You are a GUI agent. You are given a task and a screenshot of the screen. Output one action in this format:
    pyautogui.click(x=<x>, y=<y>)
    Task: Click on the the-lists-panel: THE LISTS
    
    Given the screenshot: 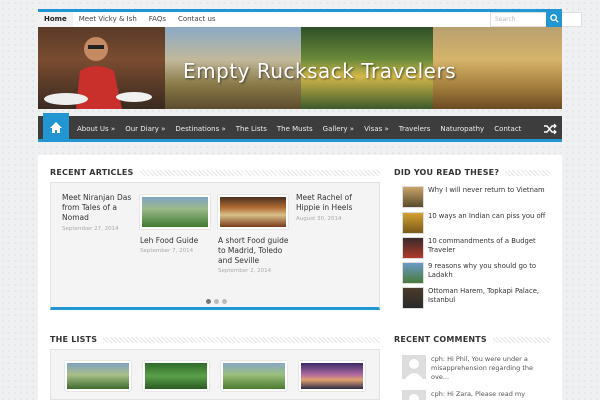 What is the action you would take?
    pyautogui.click(x=215, y=361)
    